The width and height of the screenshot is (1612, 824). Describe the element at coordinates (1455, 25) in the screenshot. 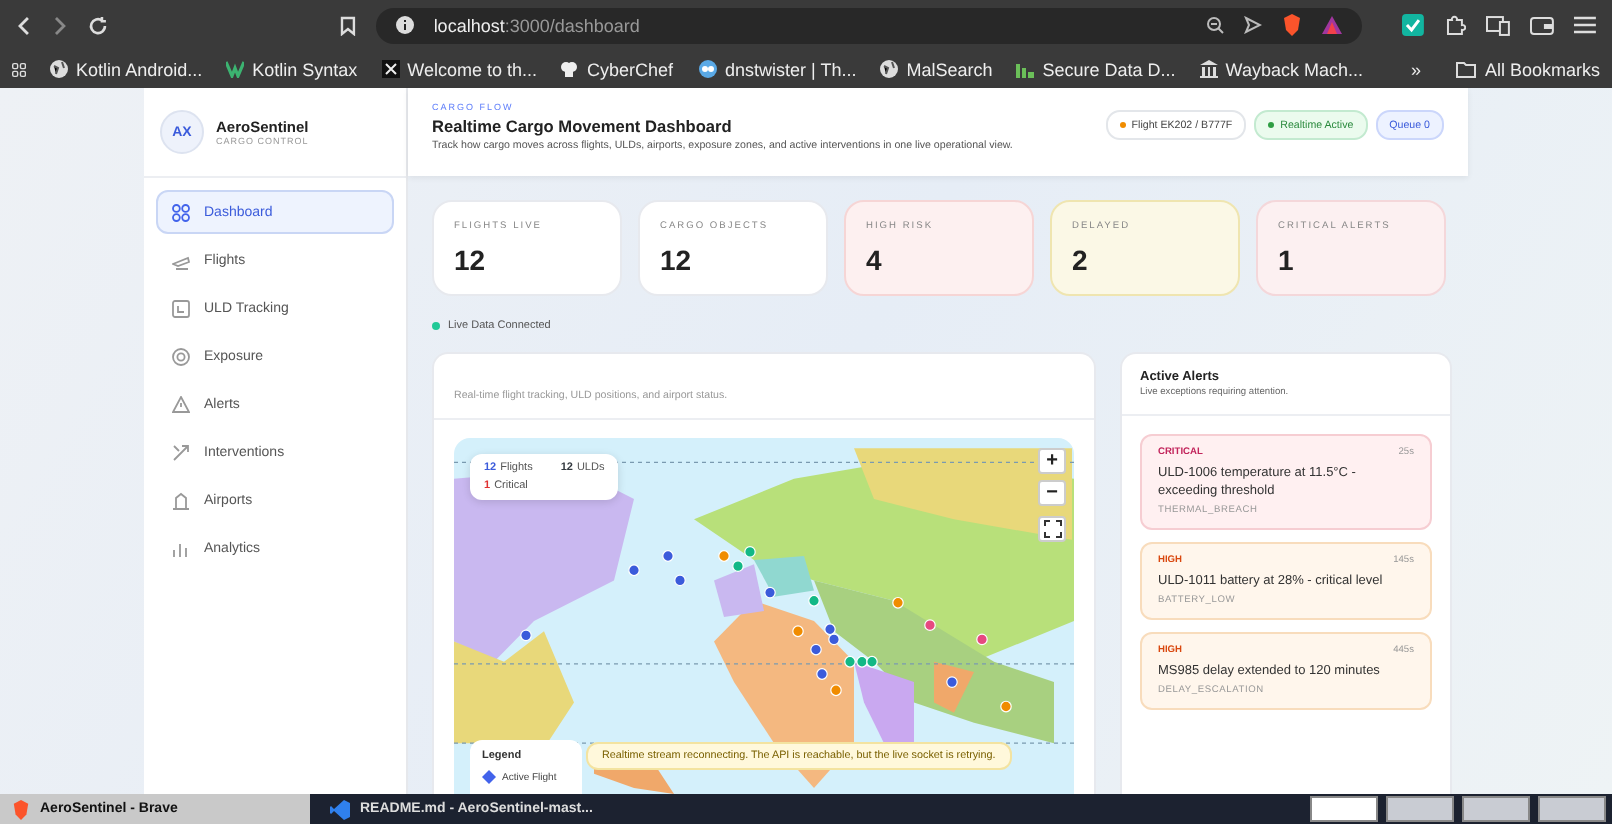

I see `puzzle-icon` at that location.